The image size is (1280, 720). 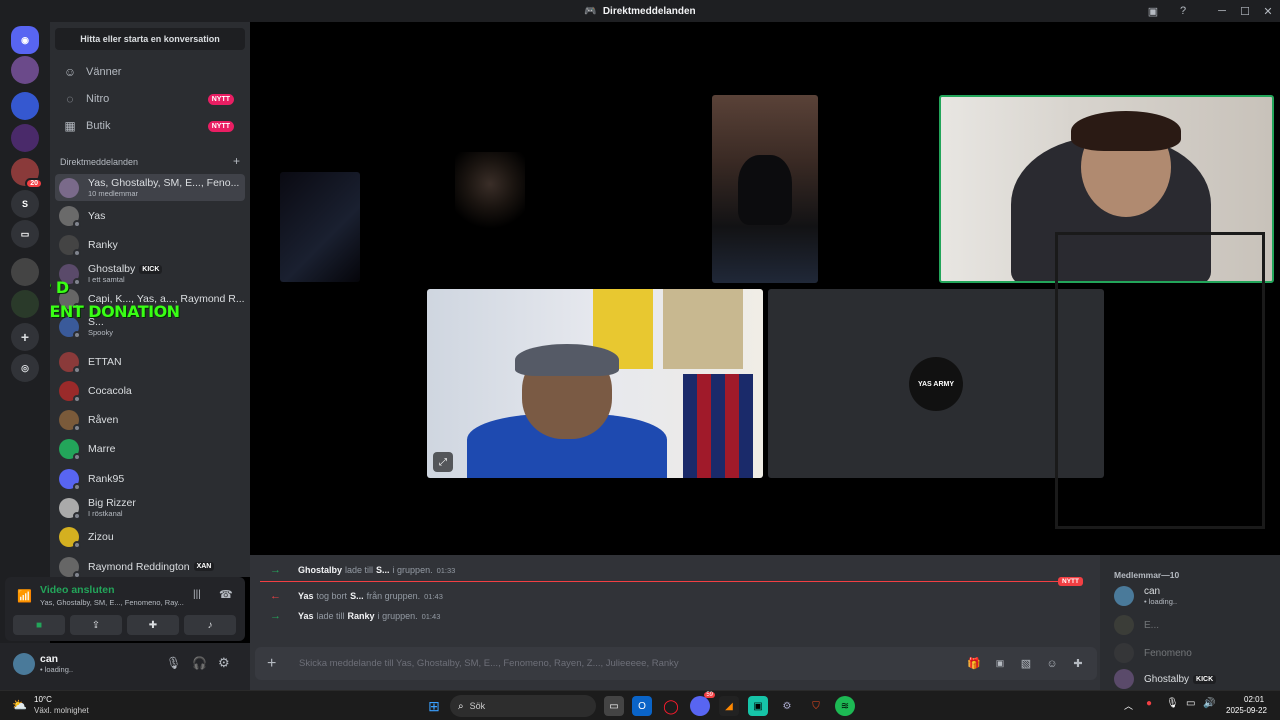 What do you see at coordinates (275, 596) in the screenshot?
I see `arrow-left-icon: ←` at bounding box center [275, 596].